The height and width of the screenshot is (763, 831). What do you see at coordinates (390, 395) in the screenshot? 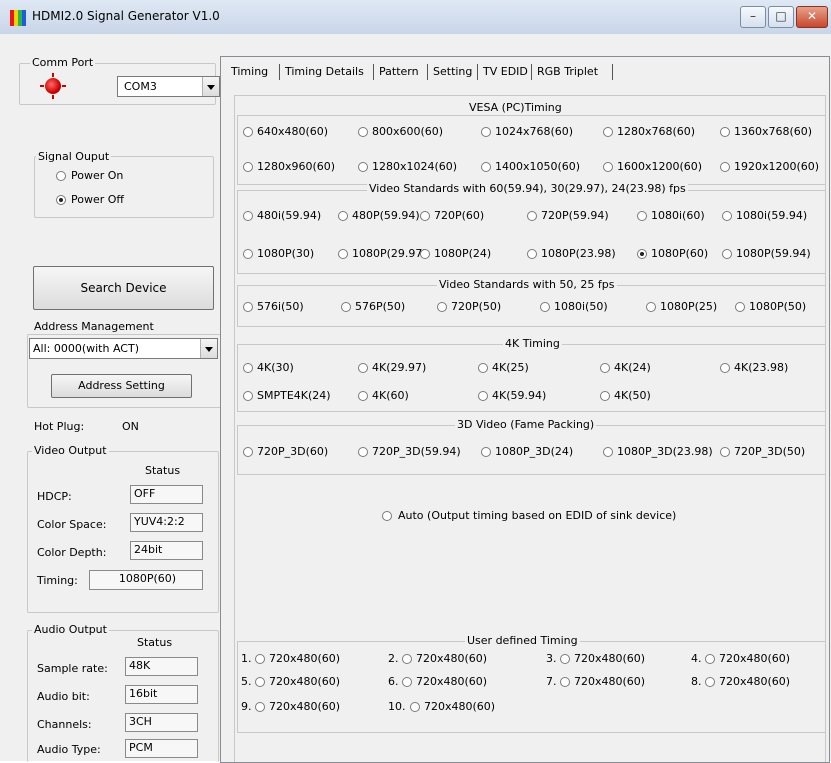
I see `k4-6-label: 4K(60)` at bounding box center [390, 395].